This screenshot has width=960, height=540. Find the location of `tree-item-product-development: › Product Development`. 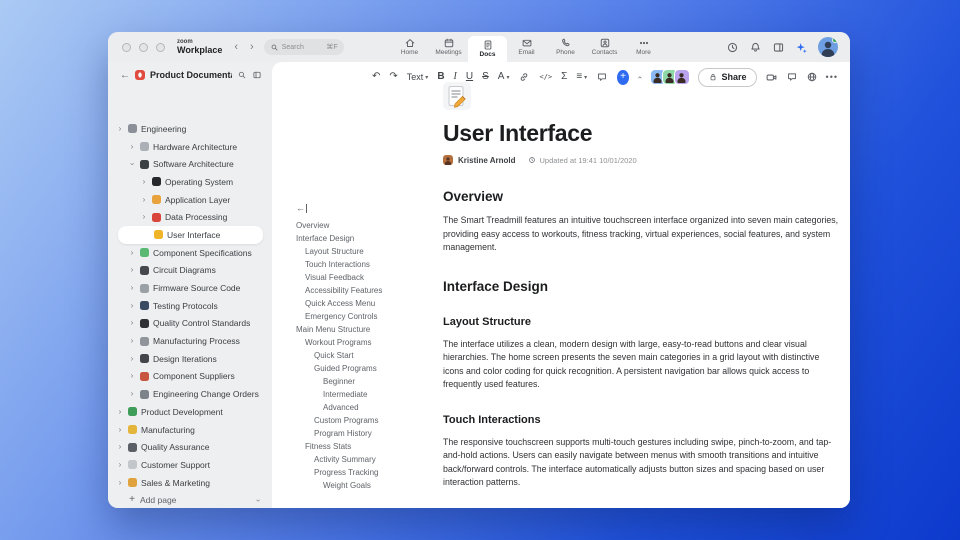

tree-item-product-development: › Product Development is located at coordinates (190, 412).